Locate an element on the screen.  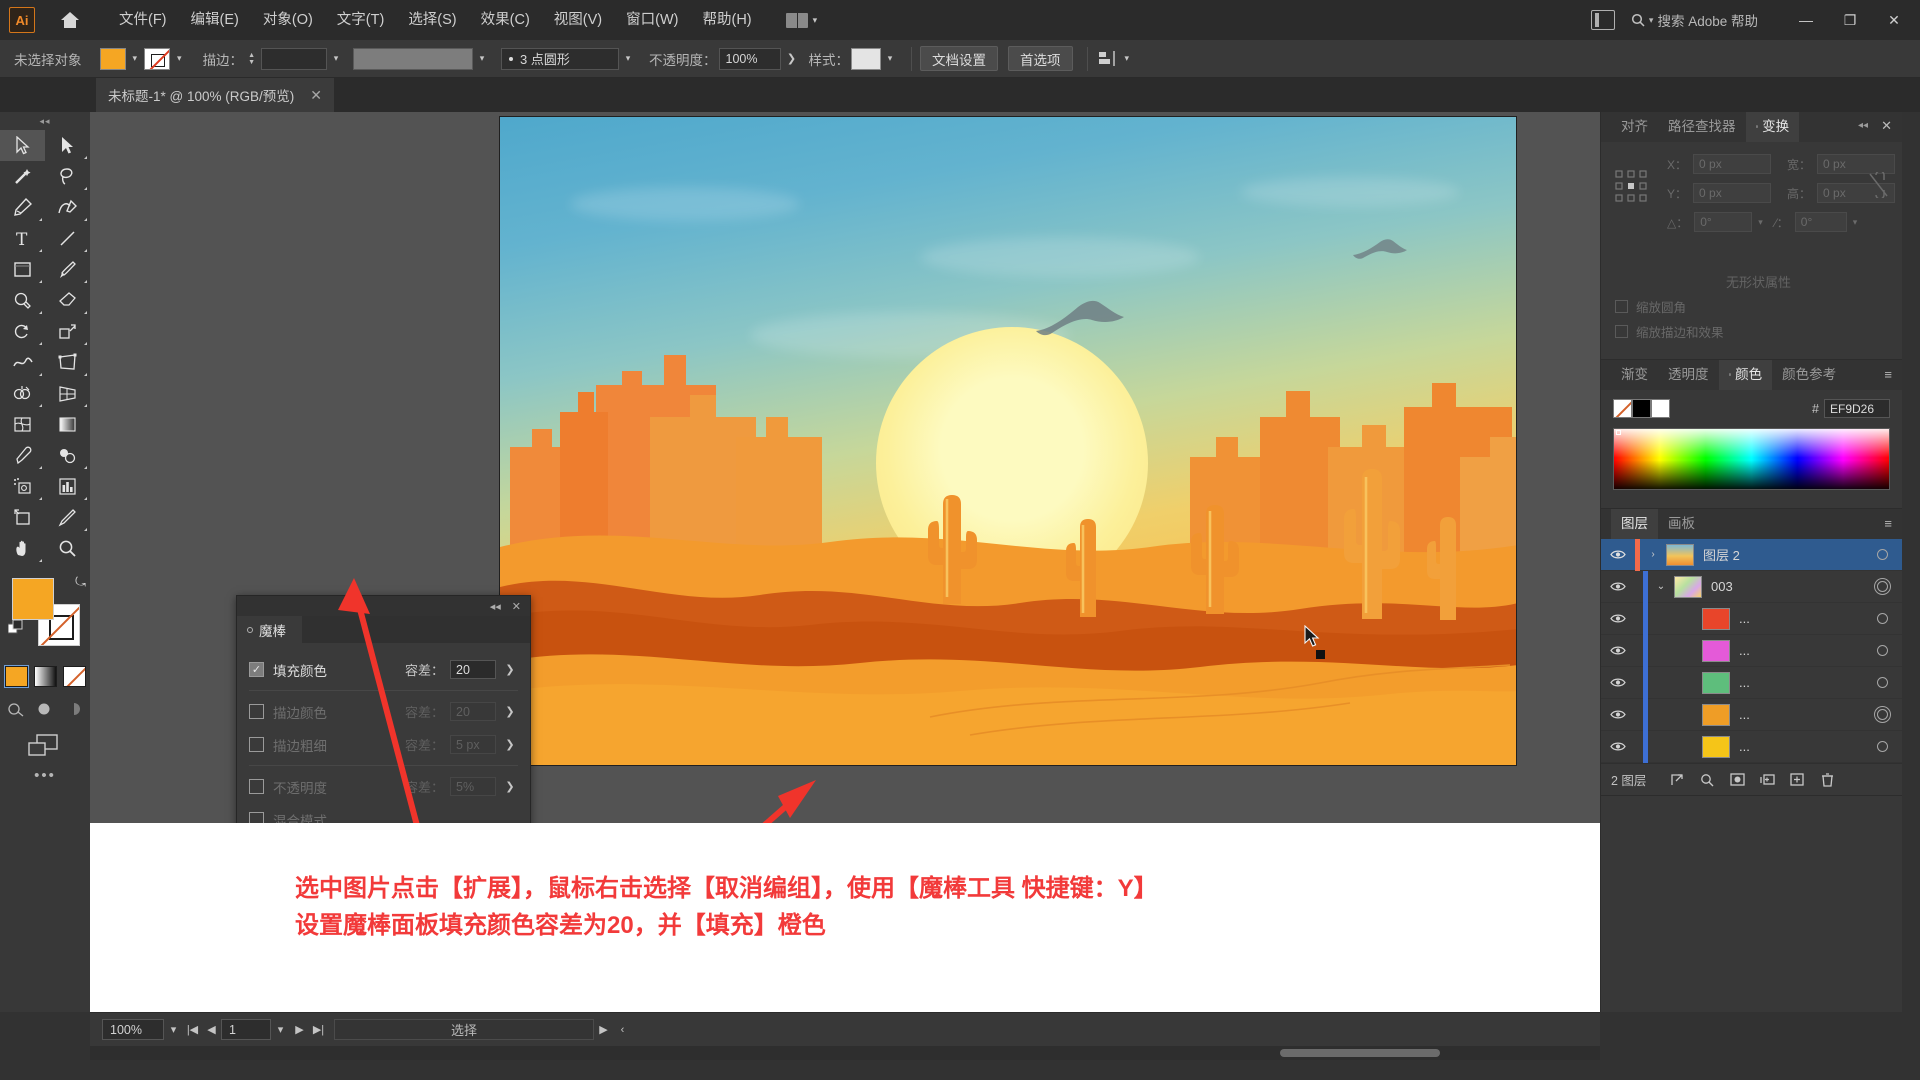
opacity-input: 100% is located at coordinates (749, 58).